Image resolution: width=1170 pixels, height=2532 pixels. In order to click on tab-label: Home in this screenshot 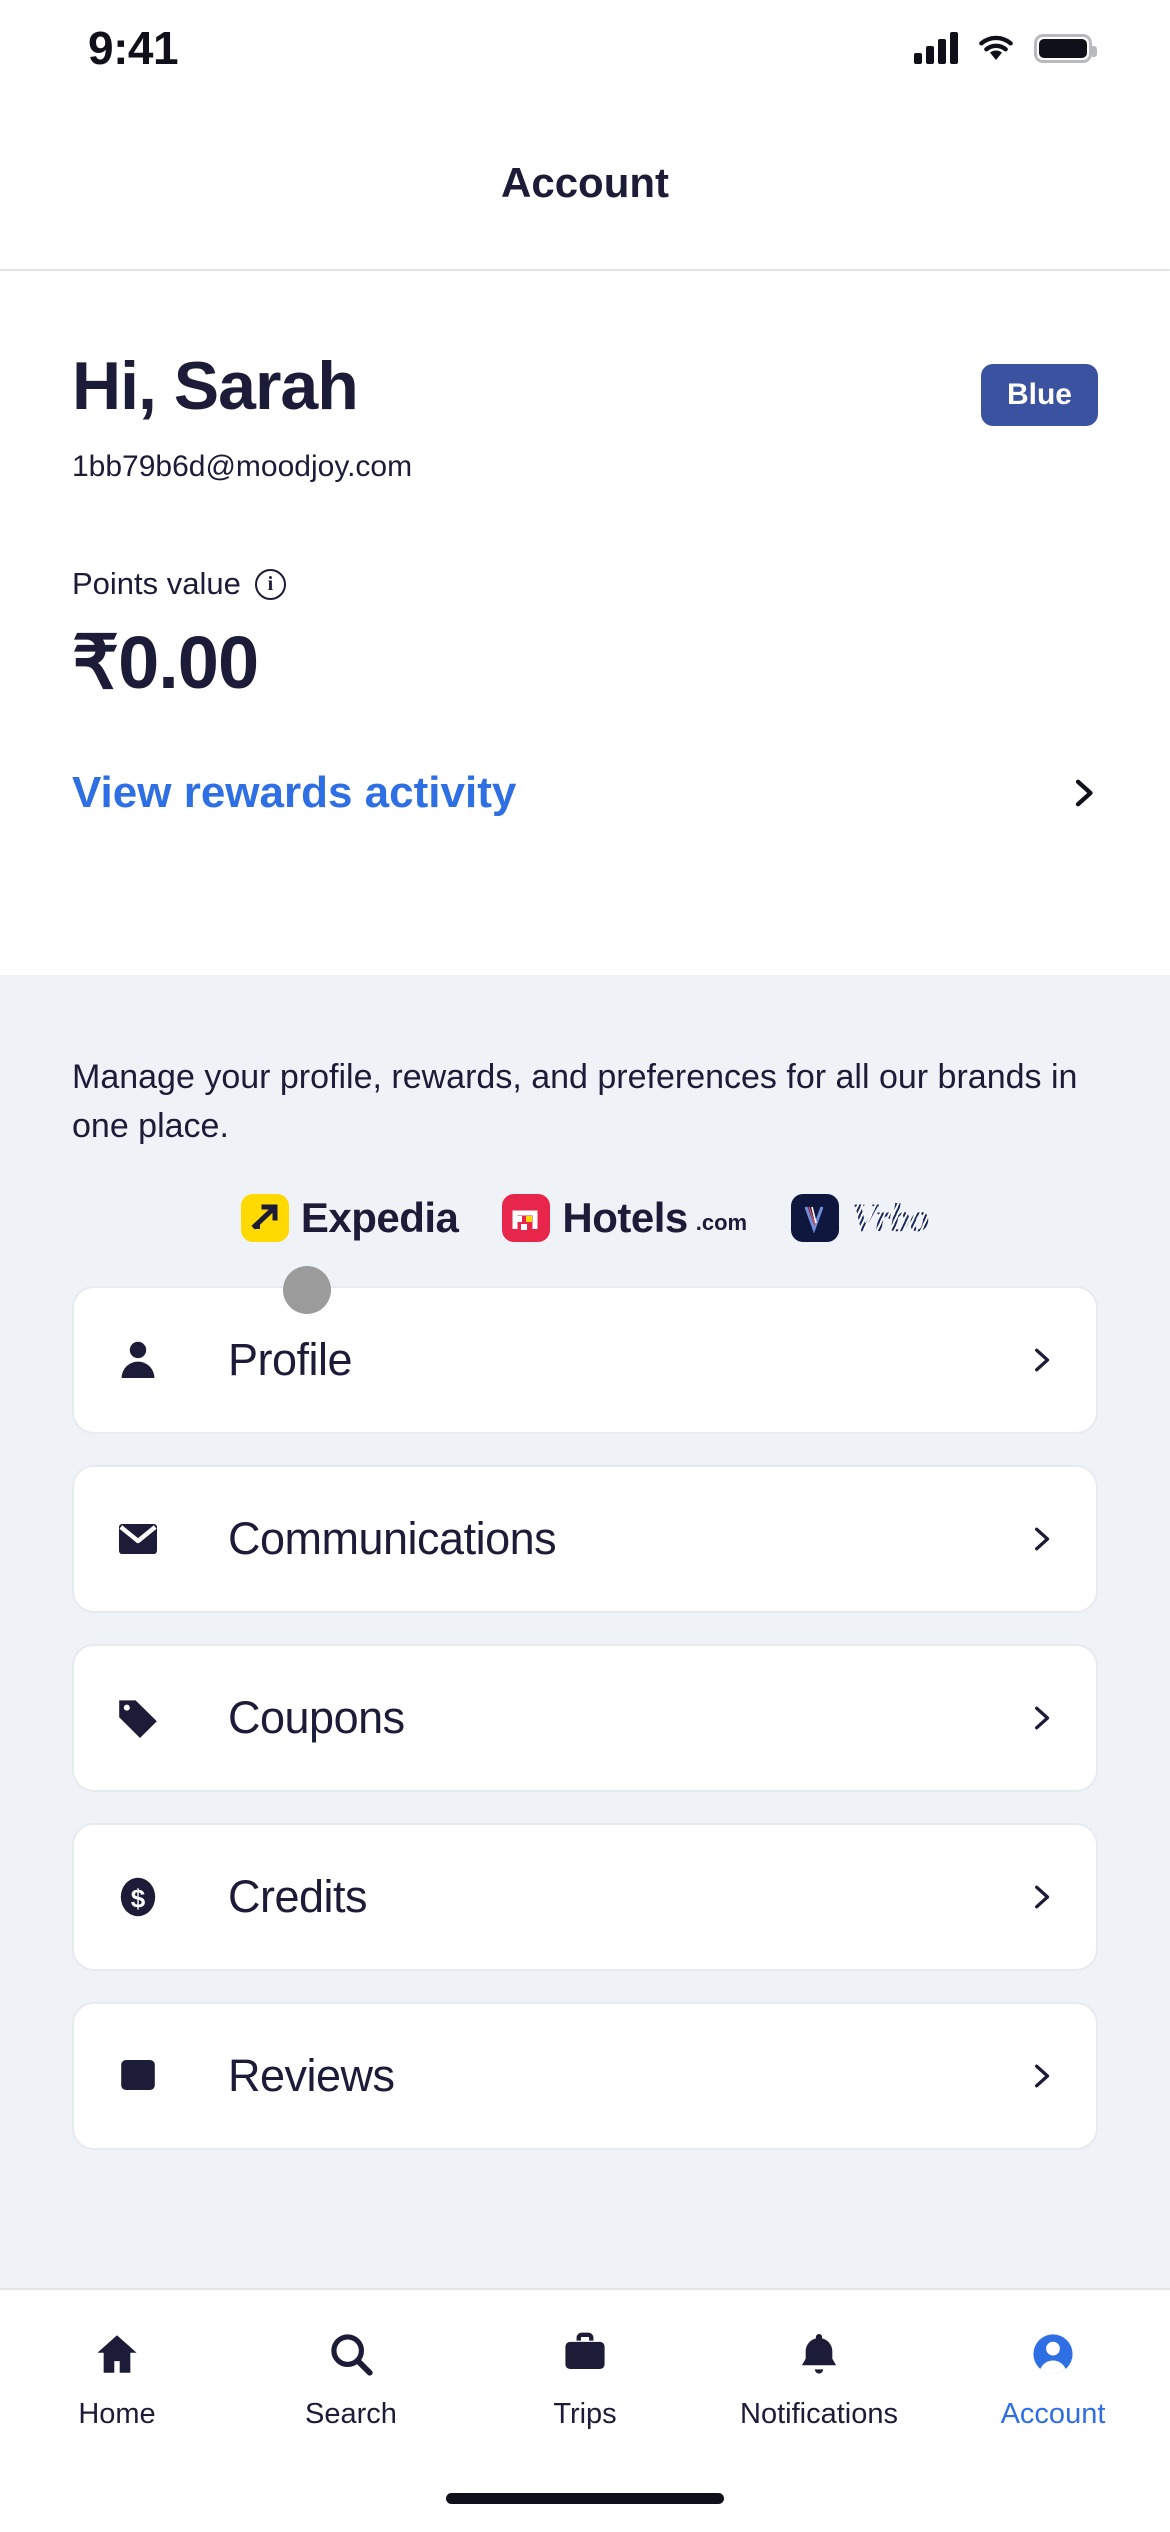, I will do `click(117, 2414)`.